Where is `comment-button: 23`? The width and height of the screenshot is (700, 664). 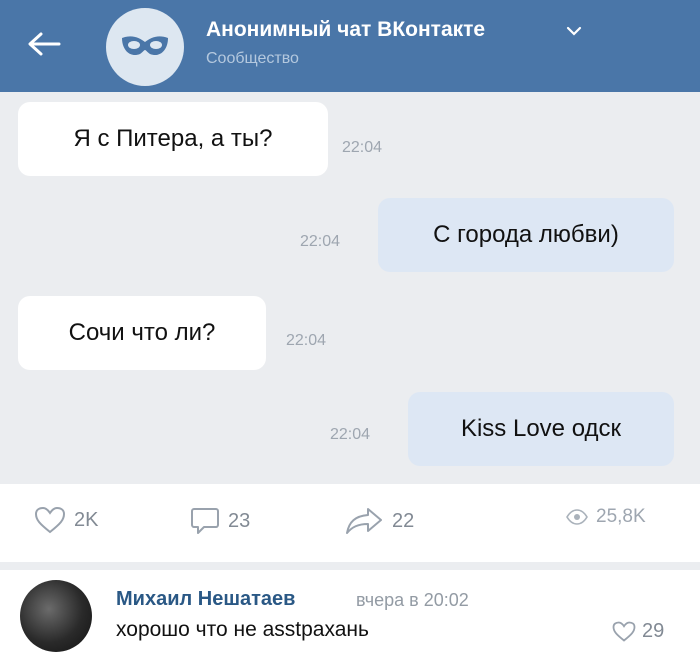
comment-button: 23 is located at coordinates (220, 521).